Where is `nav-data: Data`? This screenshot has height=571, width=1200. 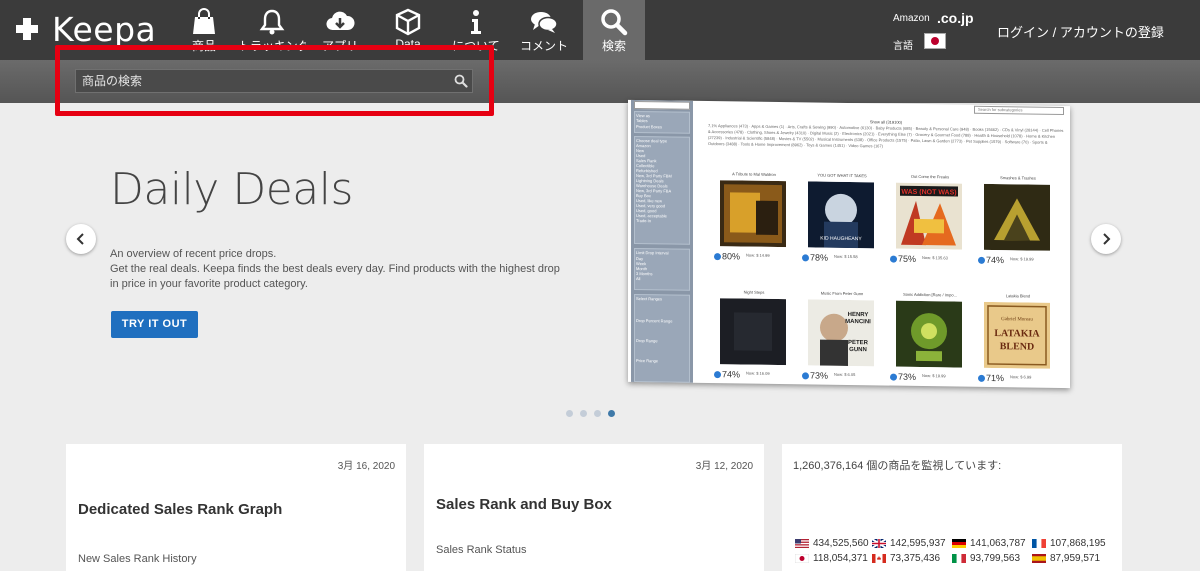
nav-data: Data is located at coordinates (408, 30).